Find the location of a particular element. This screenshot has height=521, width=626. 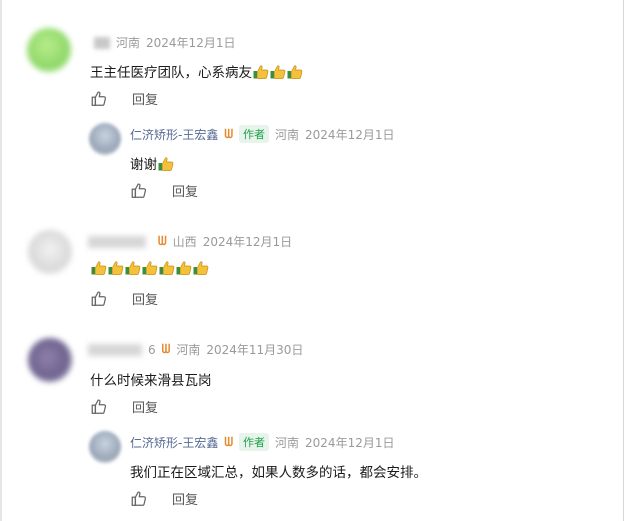

right-border is located at coordinates (623, 260).